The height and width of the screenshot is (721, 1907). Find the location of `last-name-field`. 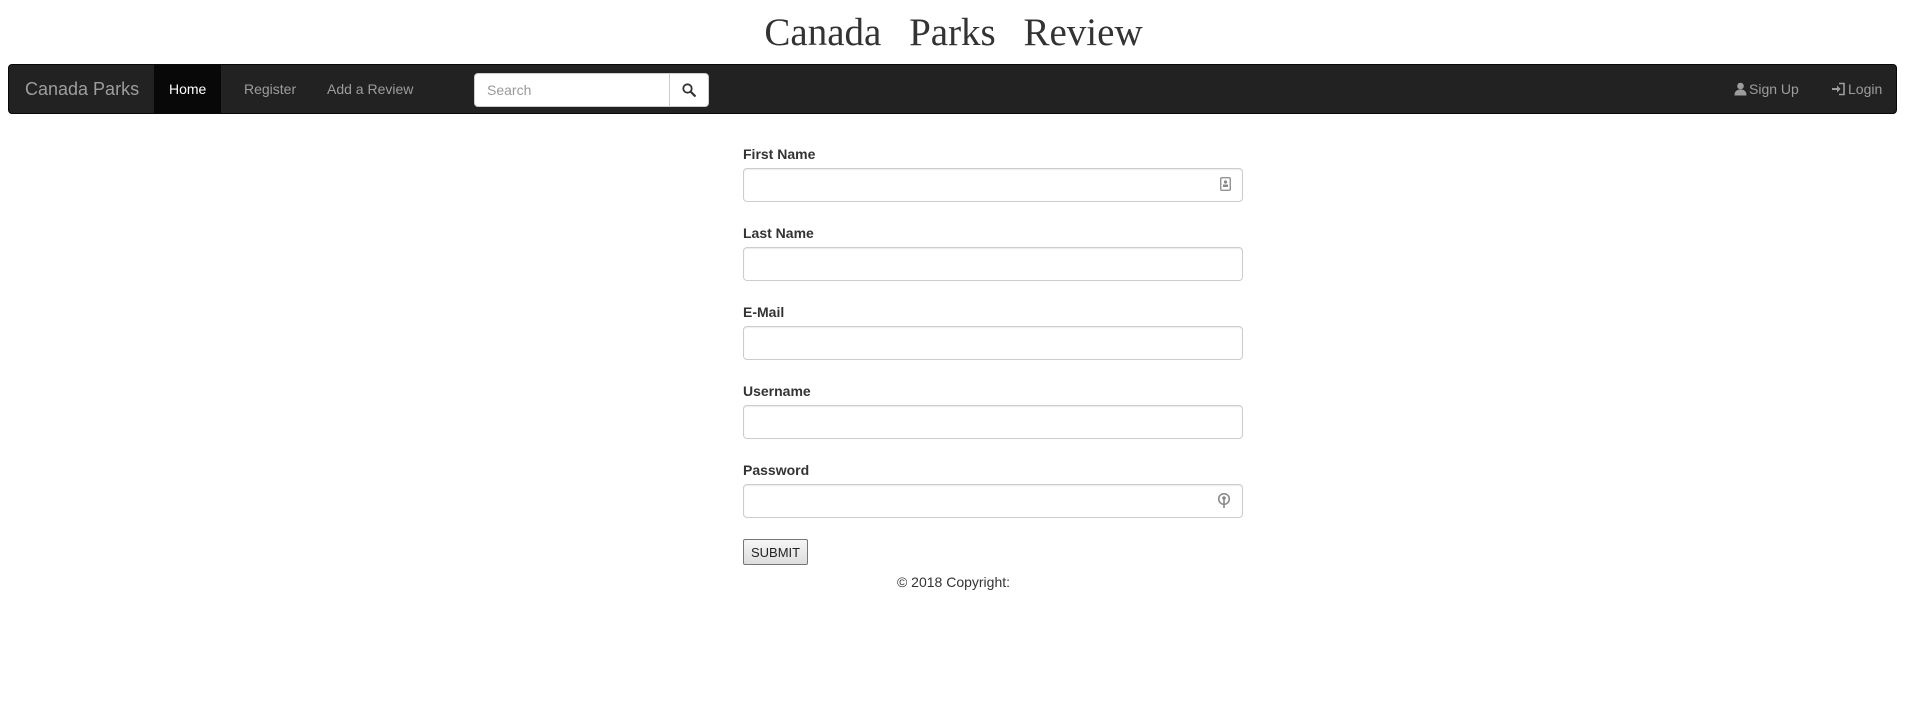

last-name-field is located at coordinates (993, 264).